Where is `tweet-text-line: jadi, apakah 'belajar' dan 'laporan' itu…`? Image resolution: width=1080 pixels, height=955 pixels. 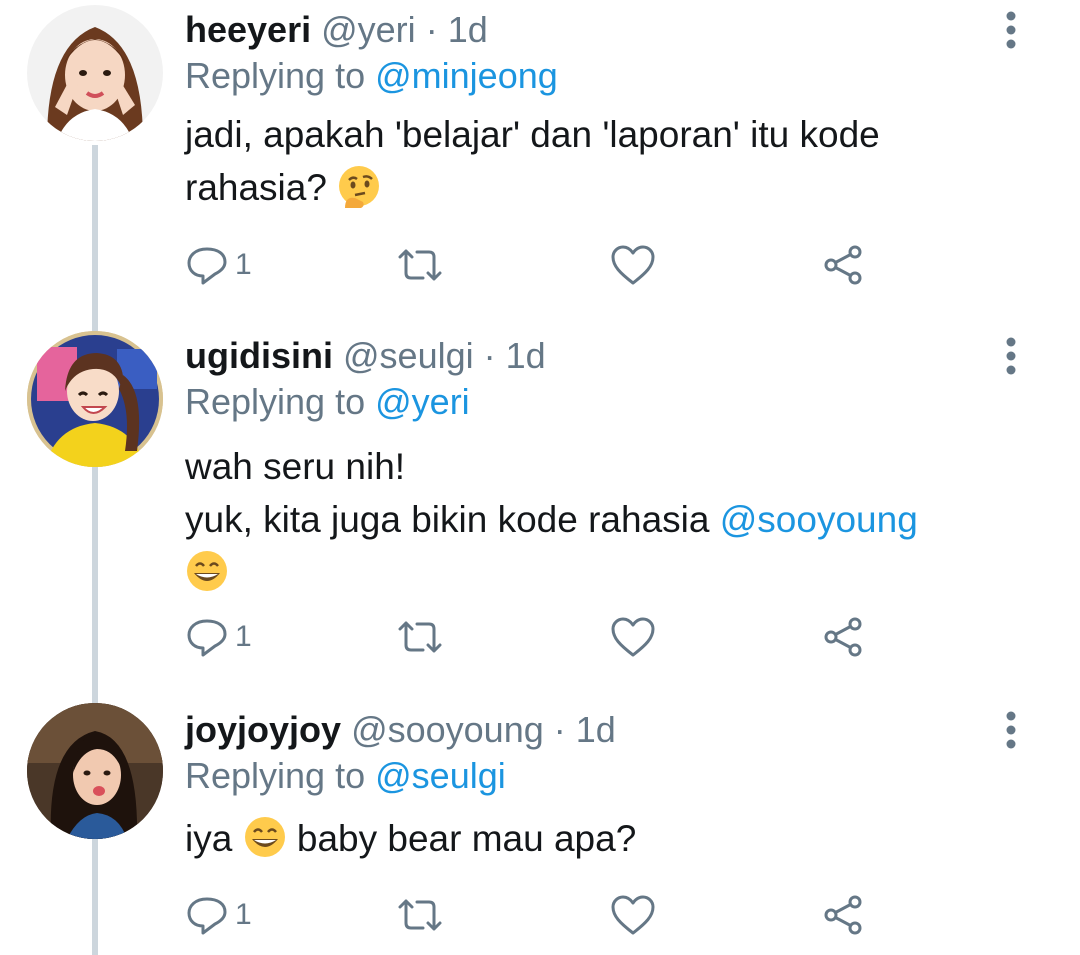 tweet-text-line: jadi, apakah 'belajar' dan 'laporan' itu… is located at coordinates (532, 134).